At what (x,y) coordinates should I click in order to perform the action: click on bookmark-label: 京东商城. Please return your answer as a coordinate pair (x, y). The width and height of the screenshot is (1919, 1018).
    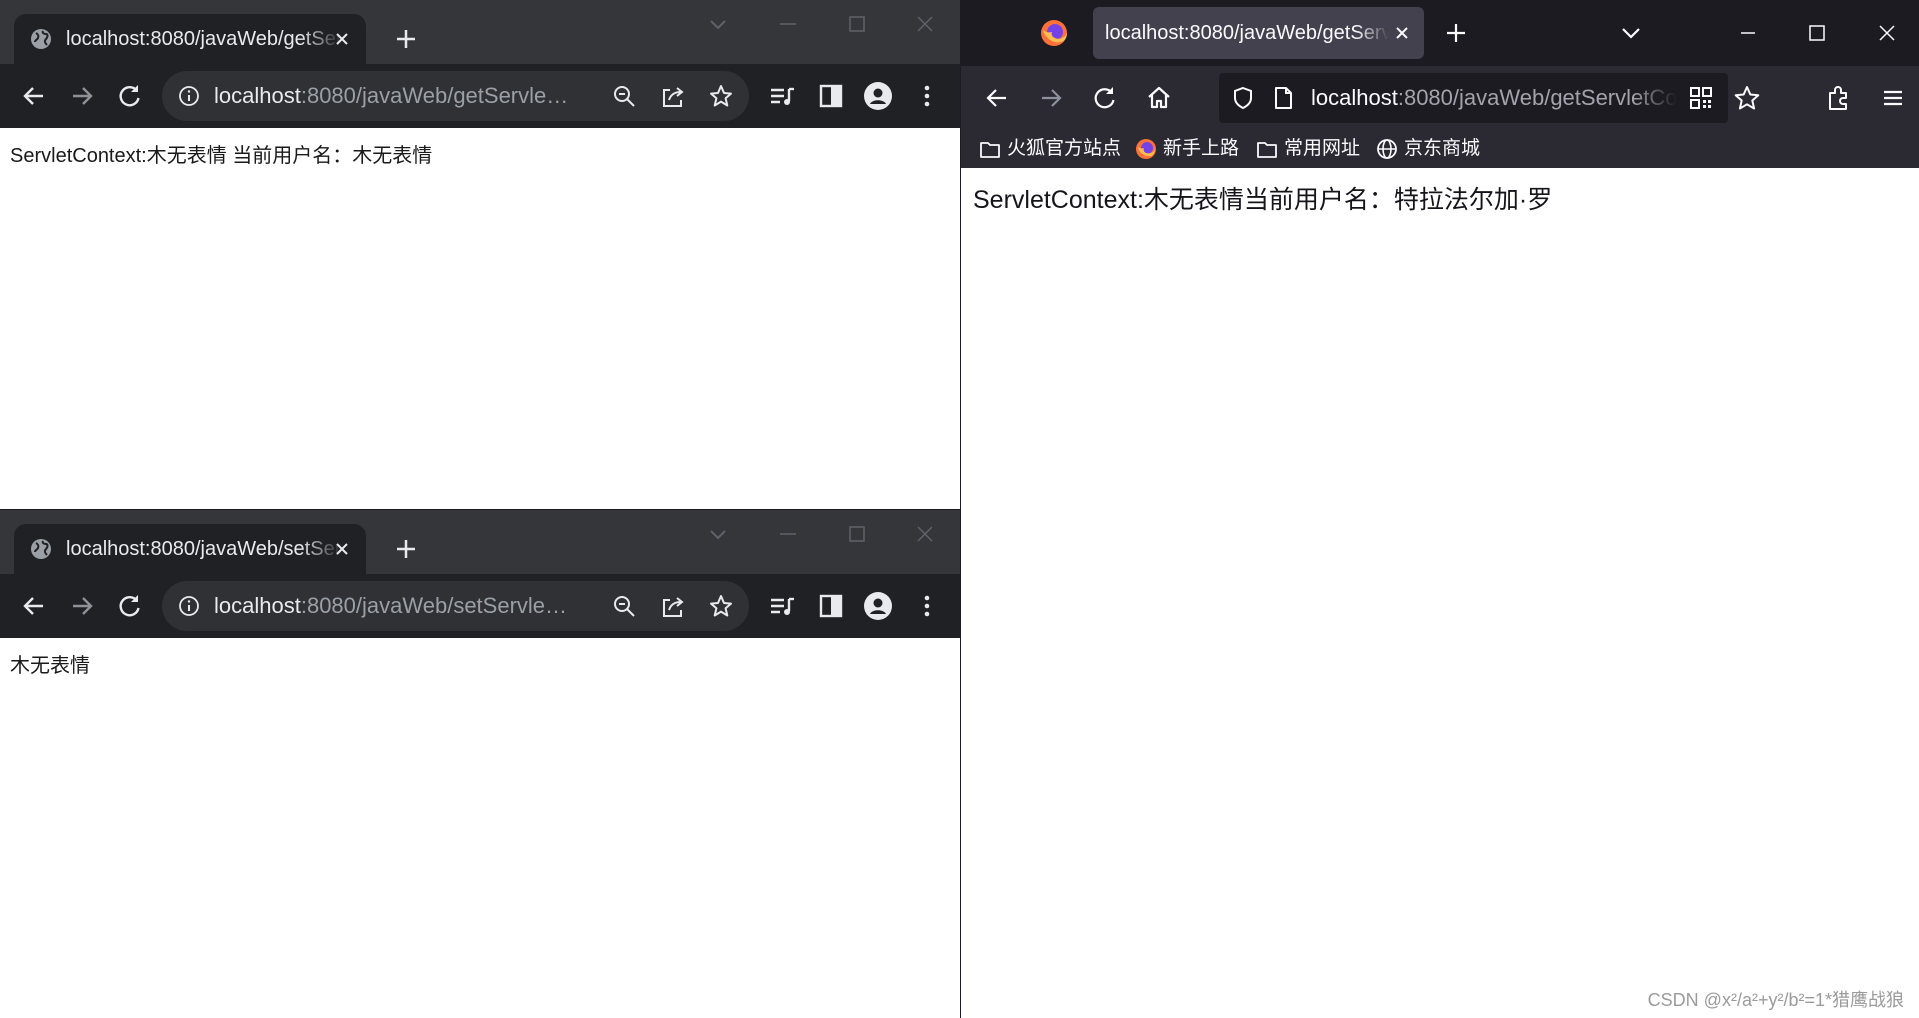
    Looking at the image, I should click on (1442, 148).